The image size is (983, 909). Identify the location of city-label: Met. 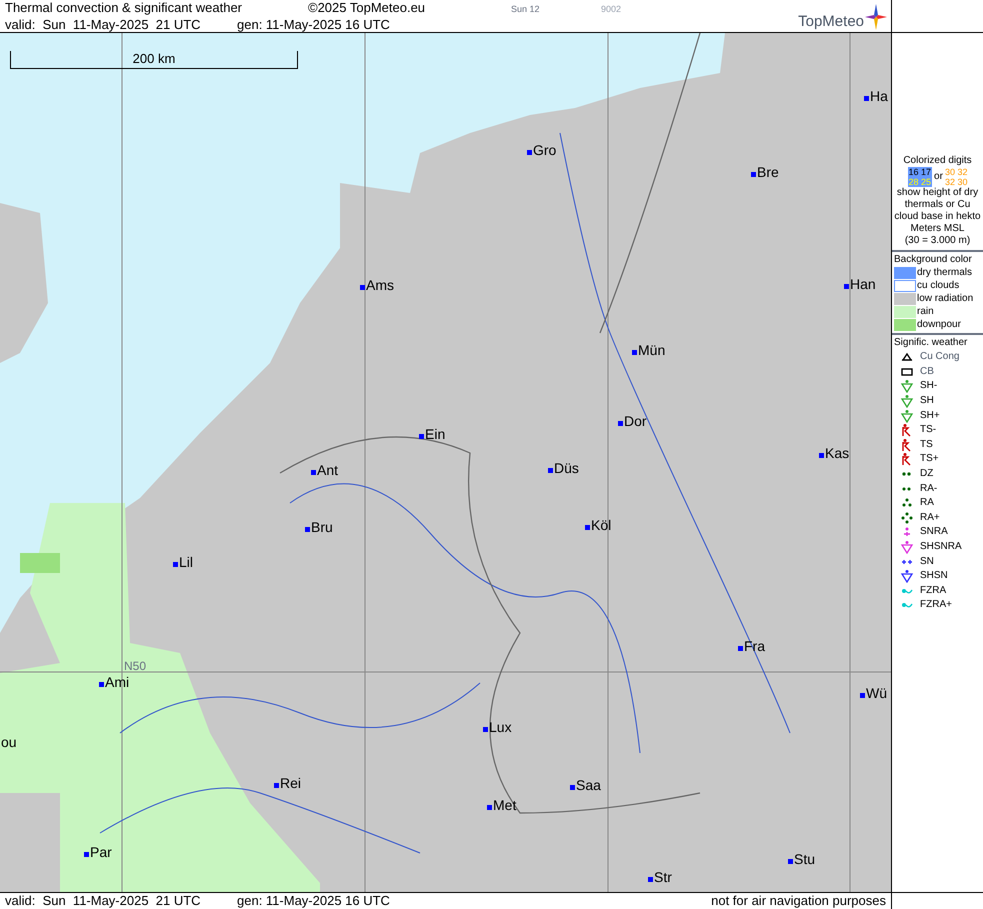
(504, 805).